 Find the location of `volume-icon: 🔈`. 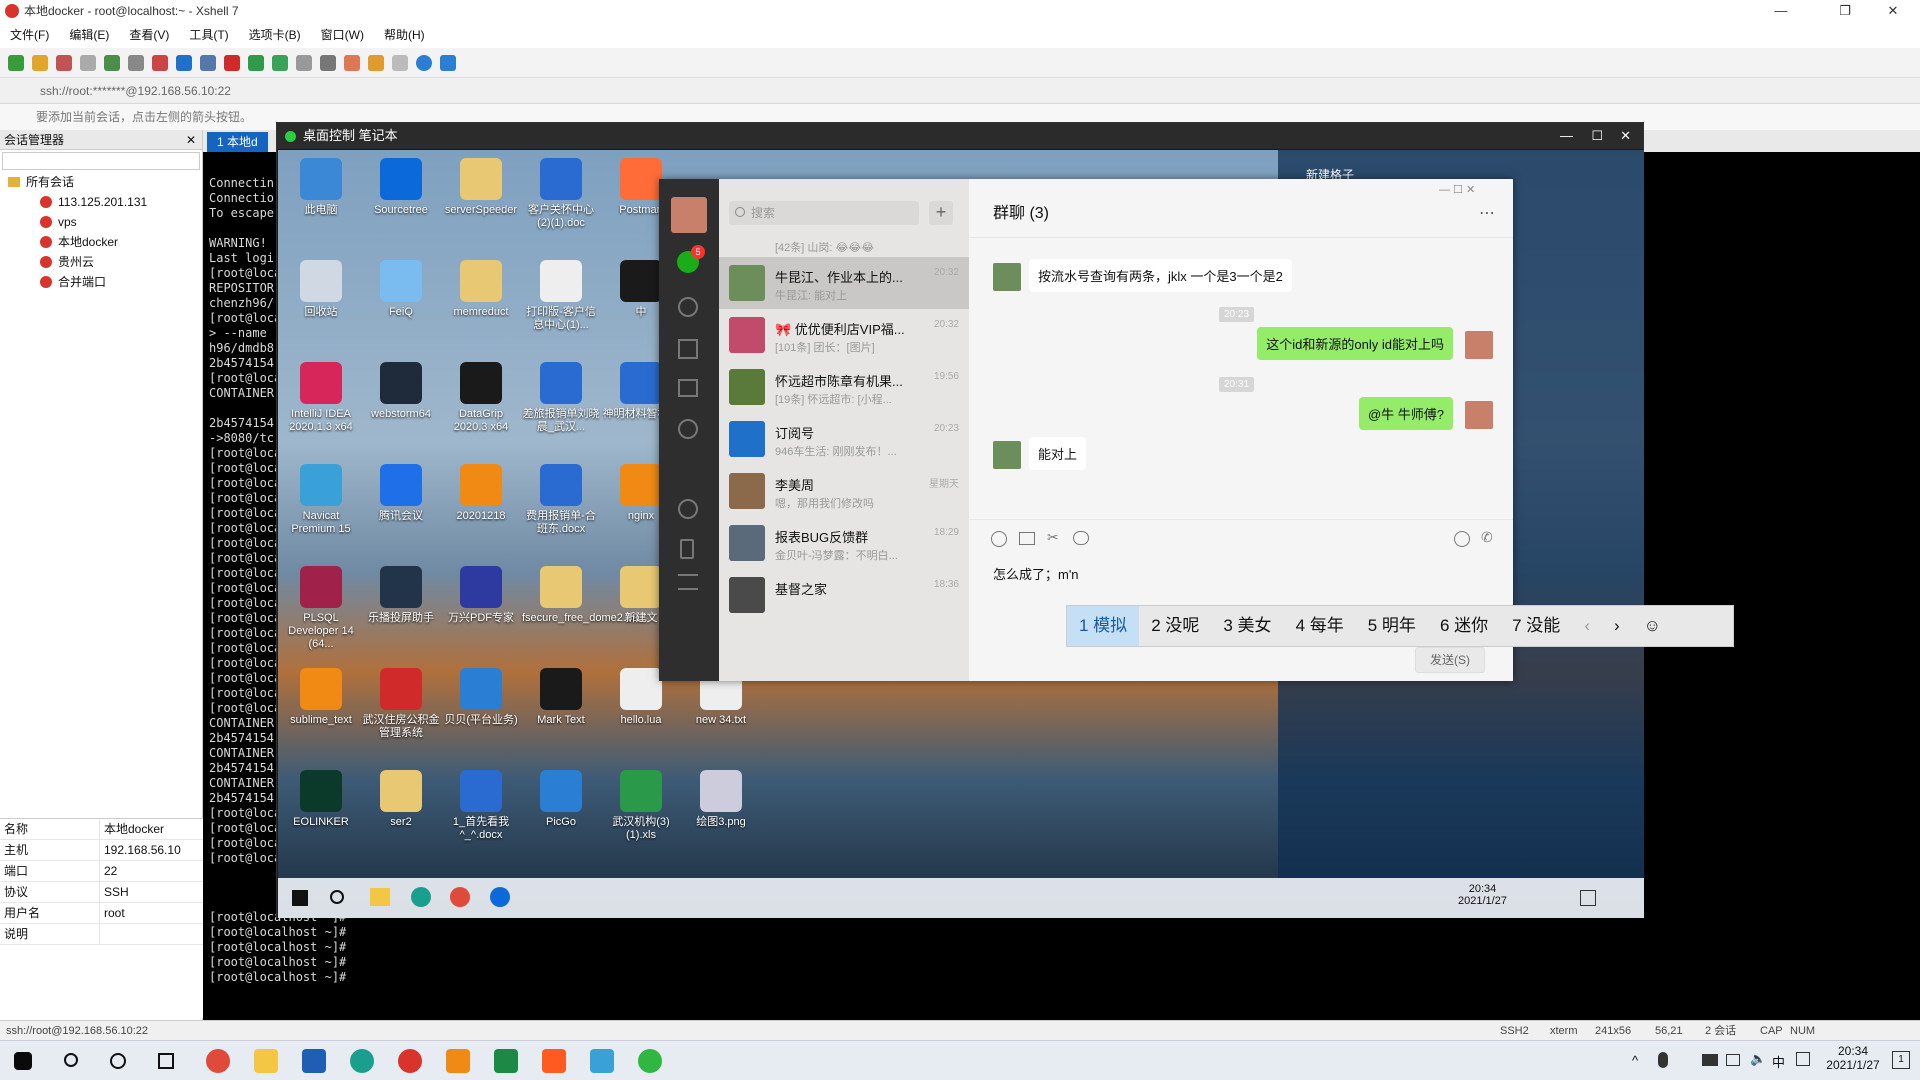

volume-icon: 🔈 is located at coordinates (1758, 1059).